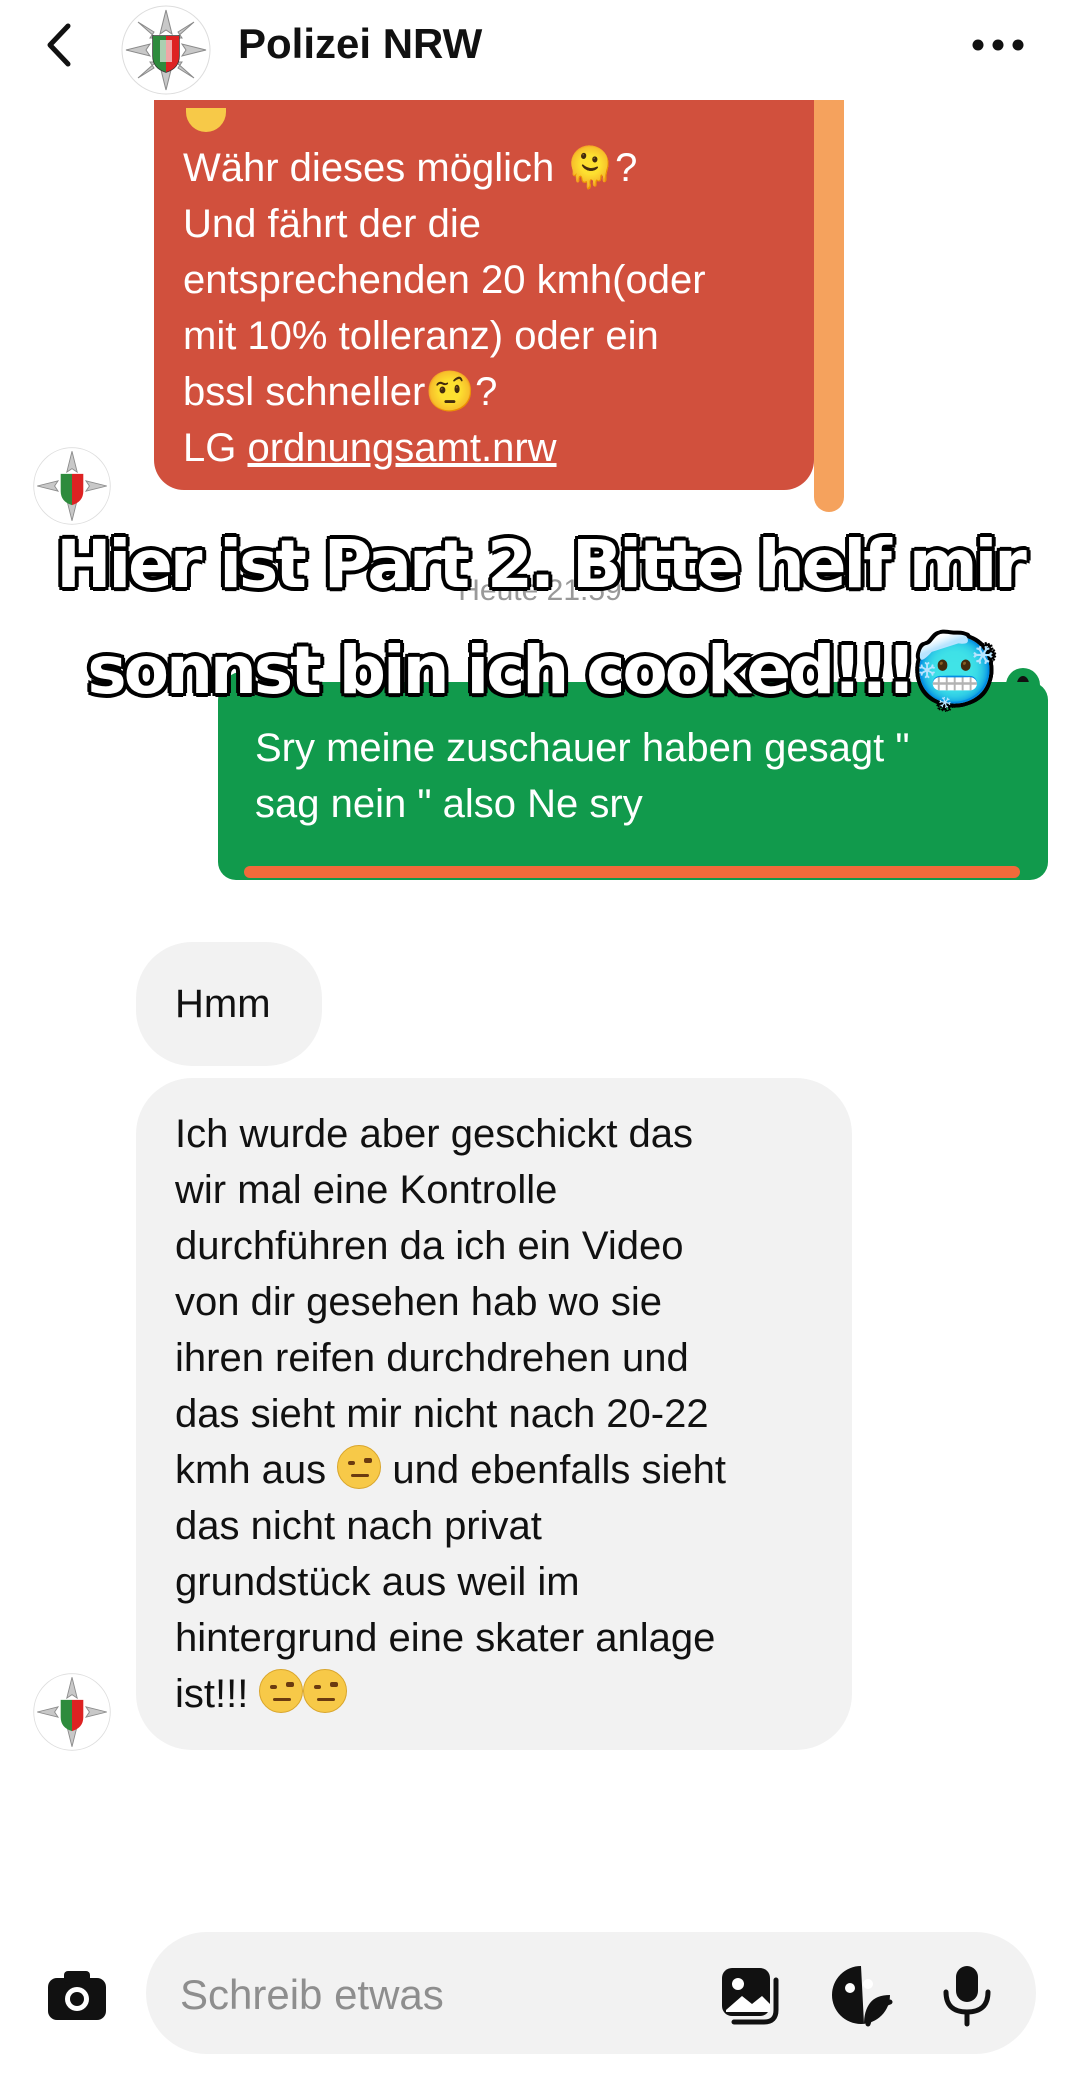 The image size is (1080, 2084). What do you see at coordinates (215, 448) in the screenshot?
I see `signoff-prefix: LG` at bounding box center [215, 448].